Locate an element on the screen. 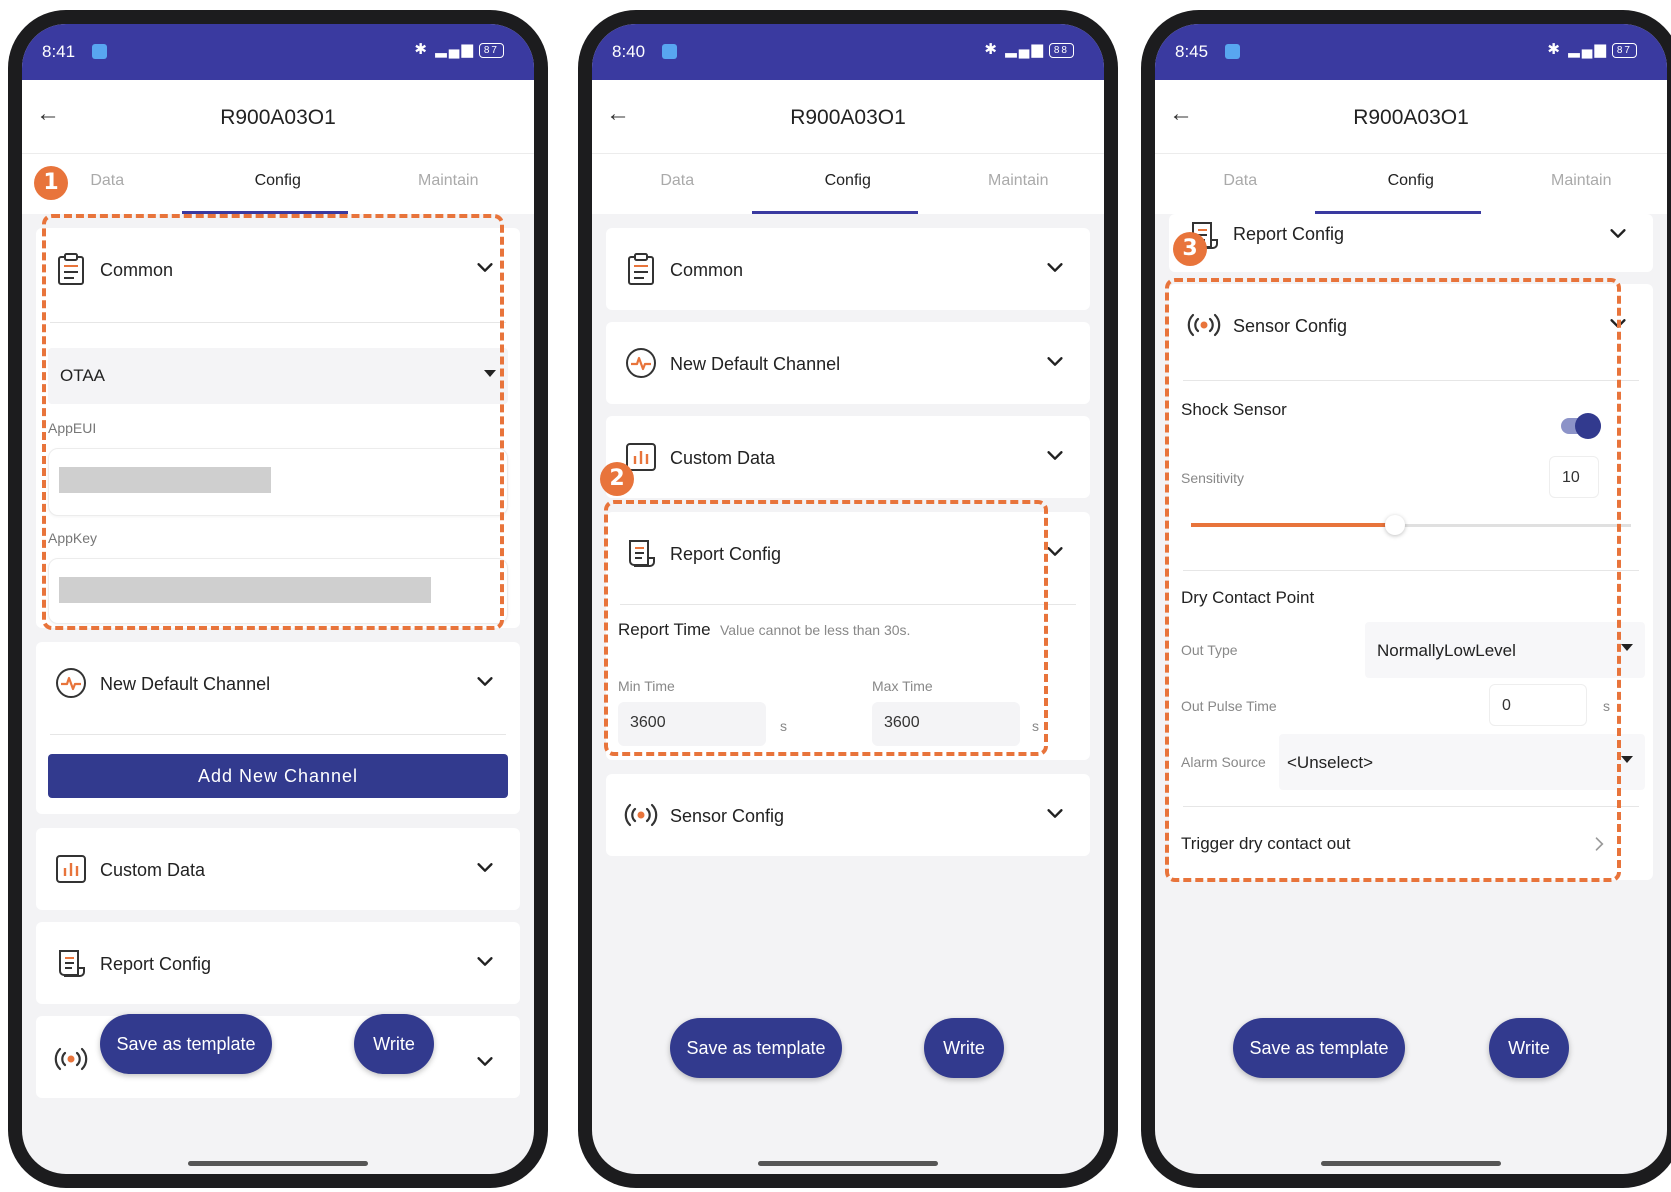 This screenshot has width=1671, height=1192. battery-icon: 88 is located at coordinates (1061, 50).